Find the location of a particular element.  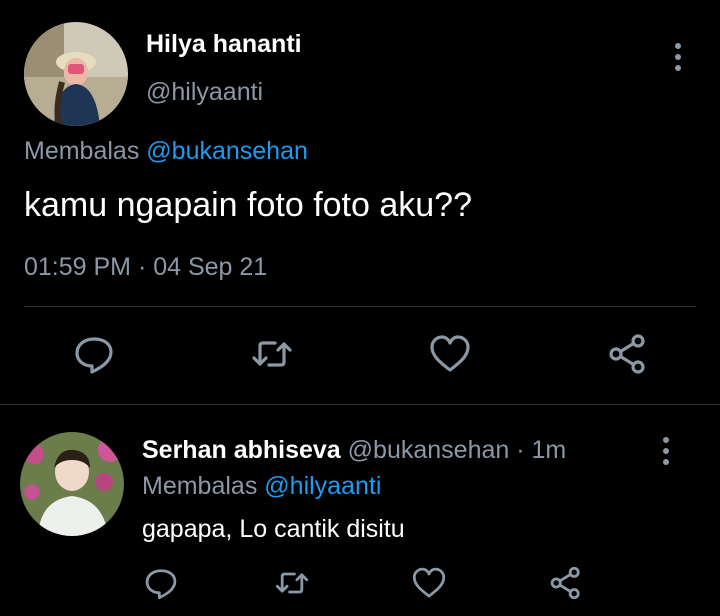

tweet-timestamp: 01:59 PM · 04 Sep 21 is located at coordinates (145, 267).